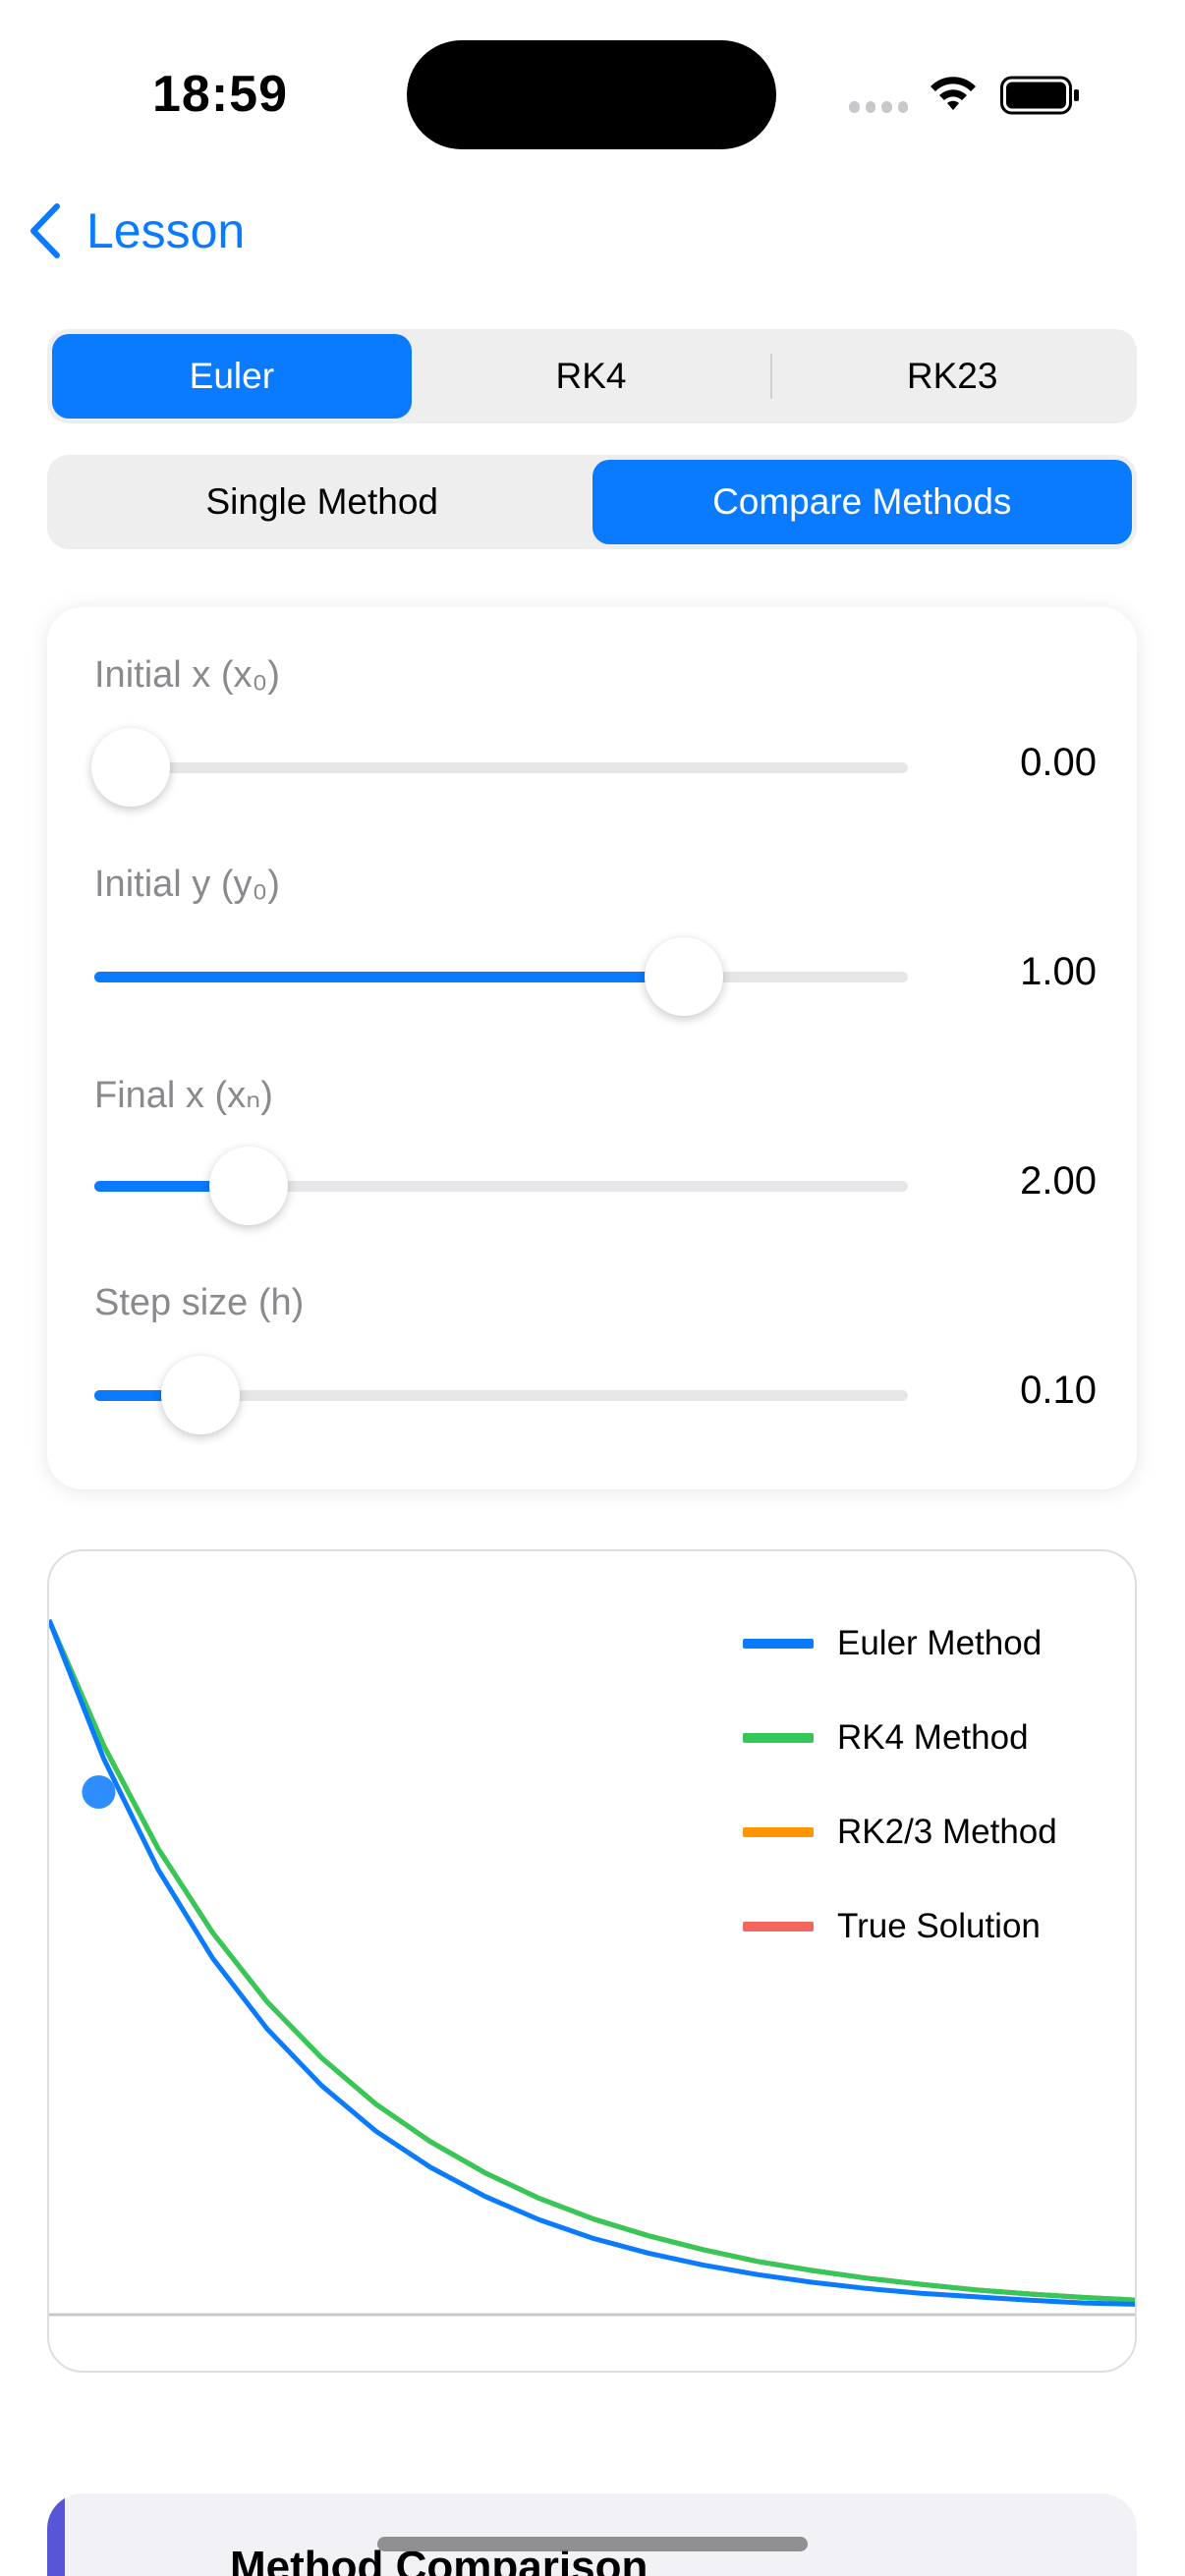 The width and height of the screenshot is (1185, 2576). What do you see at coordinates (1040, 95) in the screenshot?
I see `battery-icon` at bounding box center [1040, 95].